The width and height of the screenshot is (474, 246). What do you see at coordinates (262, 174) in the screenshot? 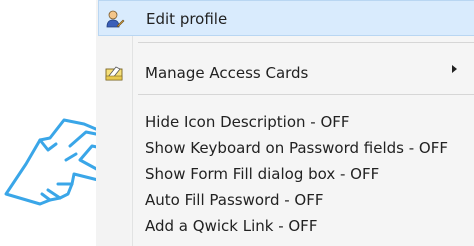
I see `menu-item-label: Show Form Fill dialog box - OFF` at bounding box center [262, 174].